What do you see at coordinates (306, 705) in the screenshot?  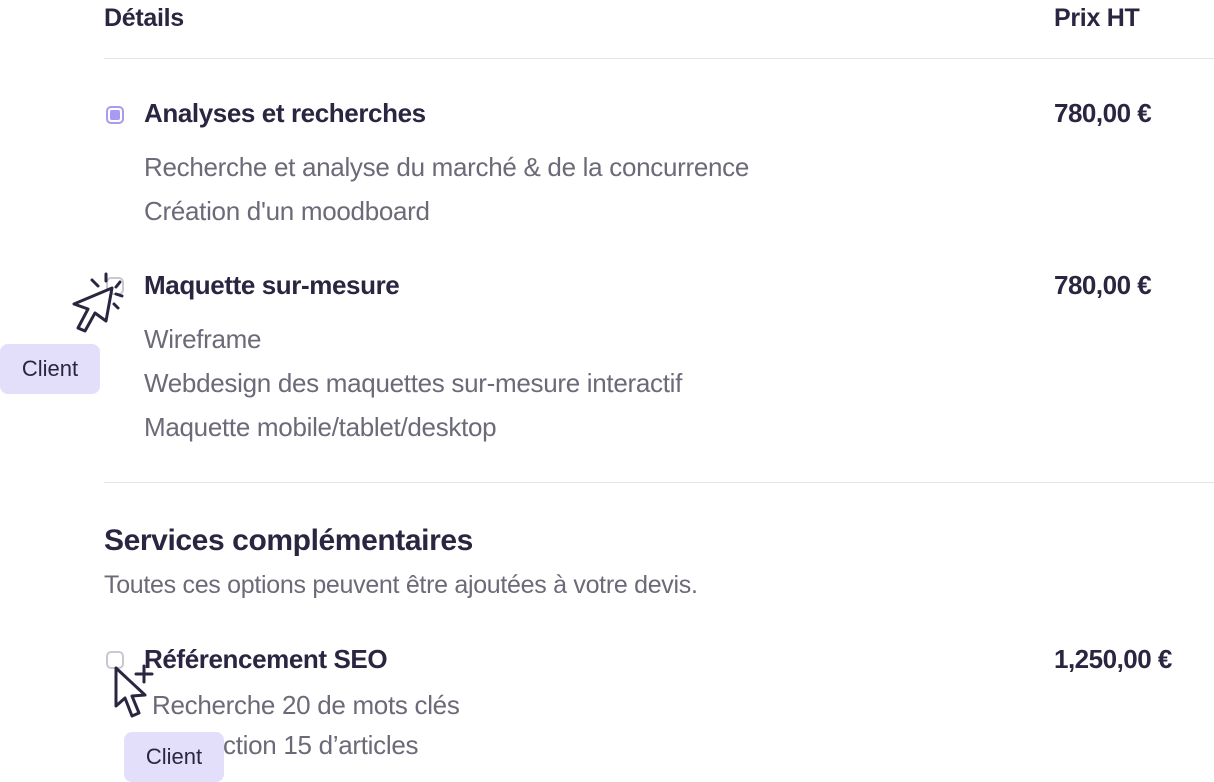 I see `item-detail-line: Recherche 20 de mots clés` at bounding box center [306, 705].